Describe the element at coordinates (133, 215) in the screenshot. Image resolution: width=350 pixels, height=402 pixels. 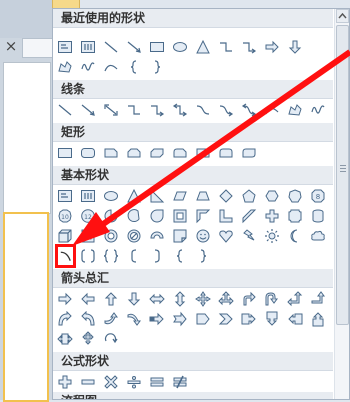
I see `chord-icon` at that location.